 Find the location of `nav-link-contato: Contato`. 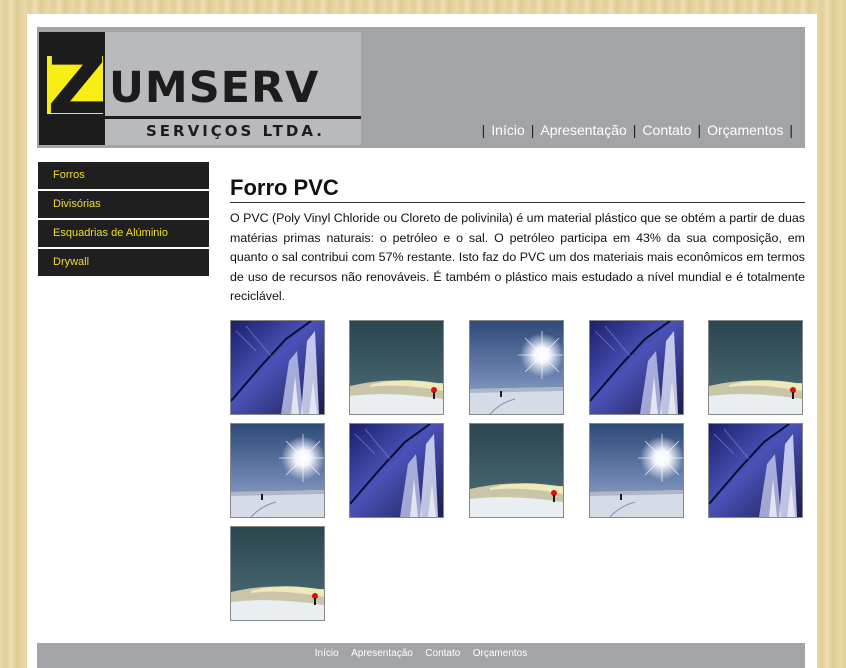

nav-link-contato: Contato is located at coordinates (666, 130).